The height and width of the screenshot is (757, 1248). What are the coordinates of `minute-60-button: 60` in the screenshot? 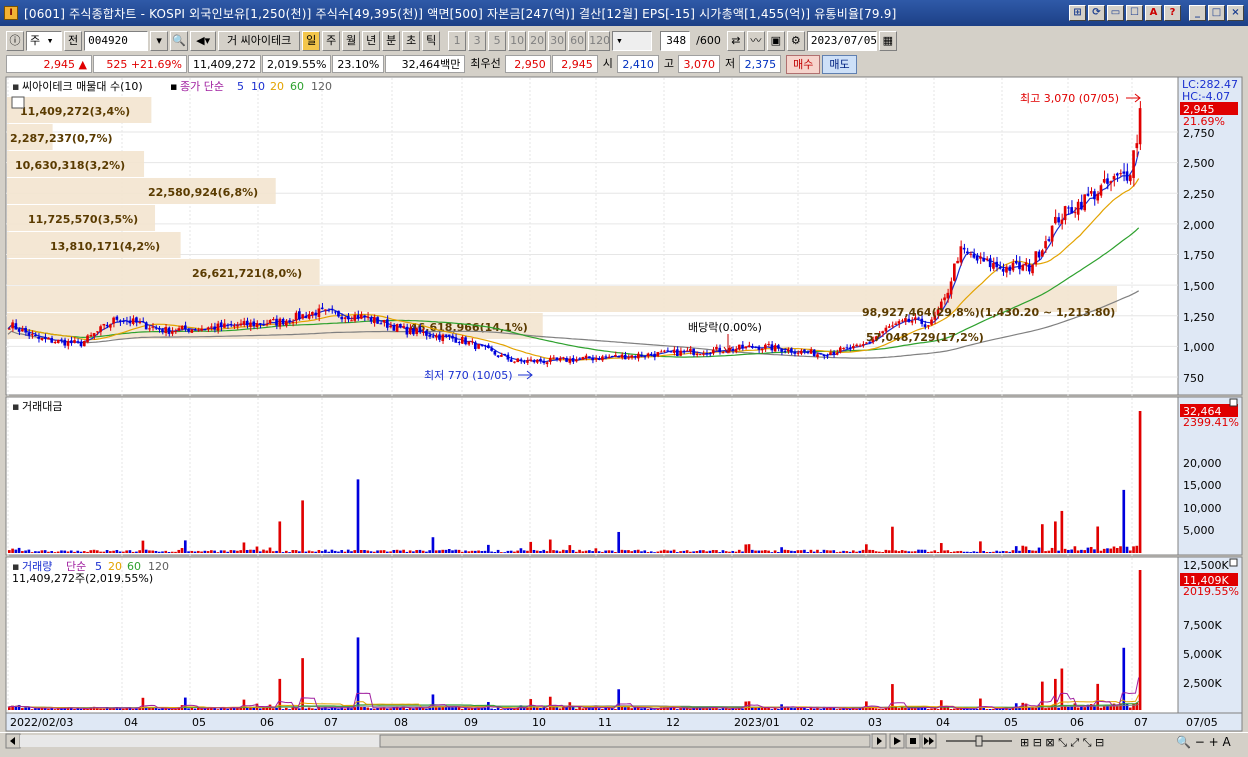 It's located at (577, 41).